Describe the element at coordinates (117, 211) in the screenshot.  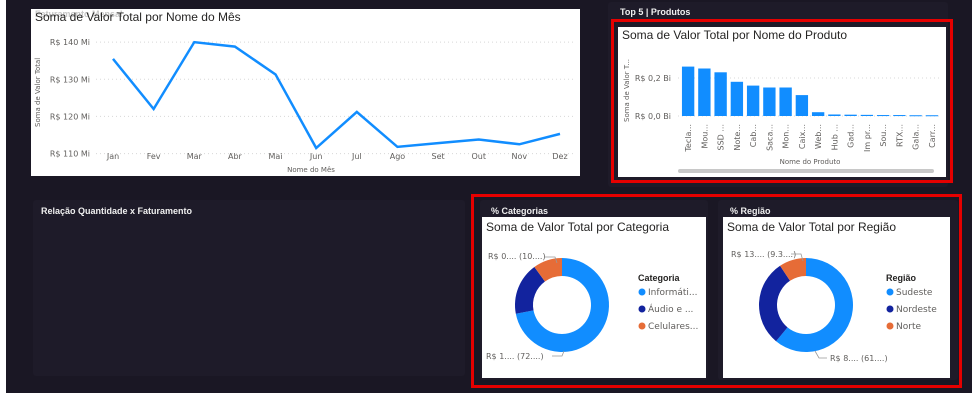
I see `relation-header: Relação Quantidade x Faturamento` at that location.